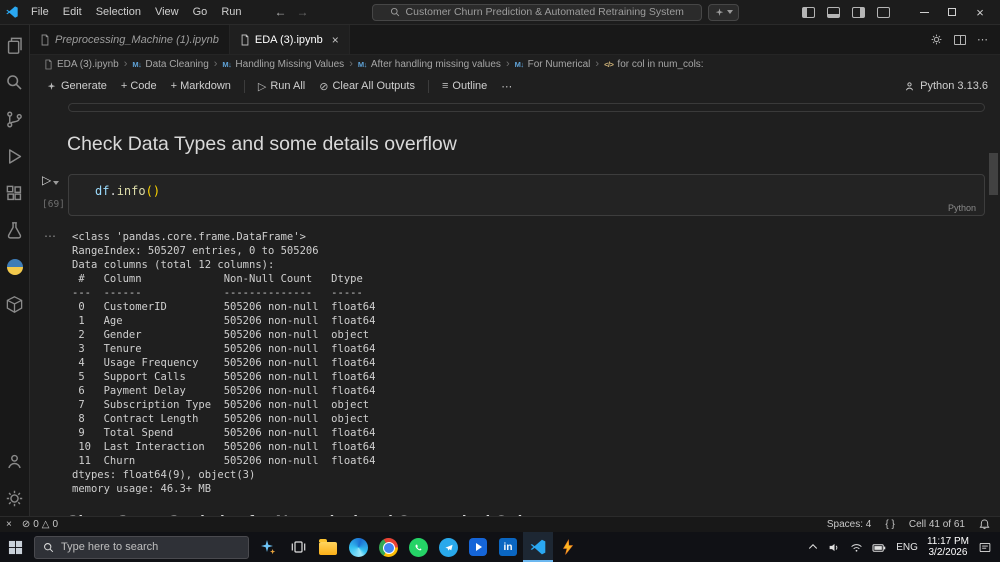 This screenshot has height=562, width=1000. I want to click on chevron-down-icon, so click(729, 12).